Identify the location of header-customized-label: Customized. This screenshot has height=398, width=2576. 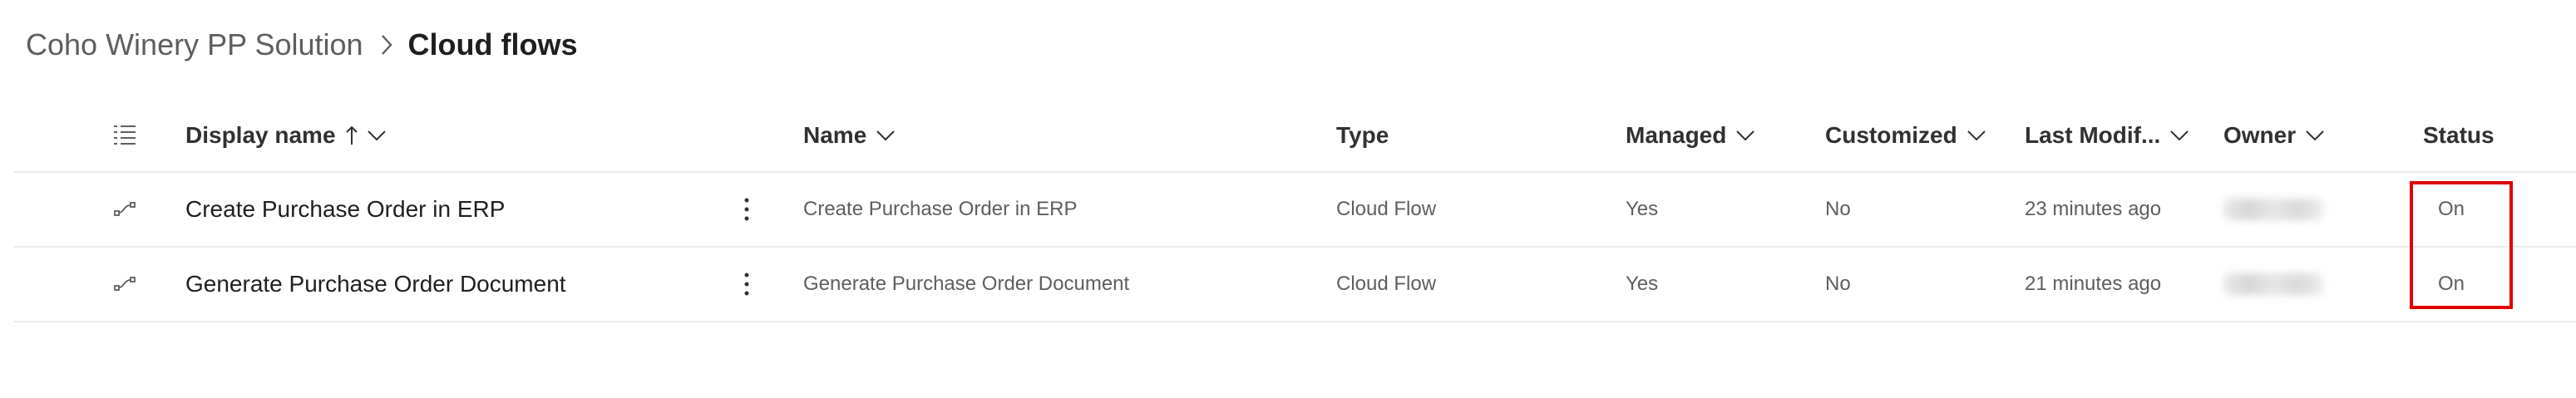
(1891, 135).